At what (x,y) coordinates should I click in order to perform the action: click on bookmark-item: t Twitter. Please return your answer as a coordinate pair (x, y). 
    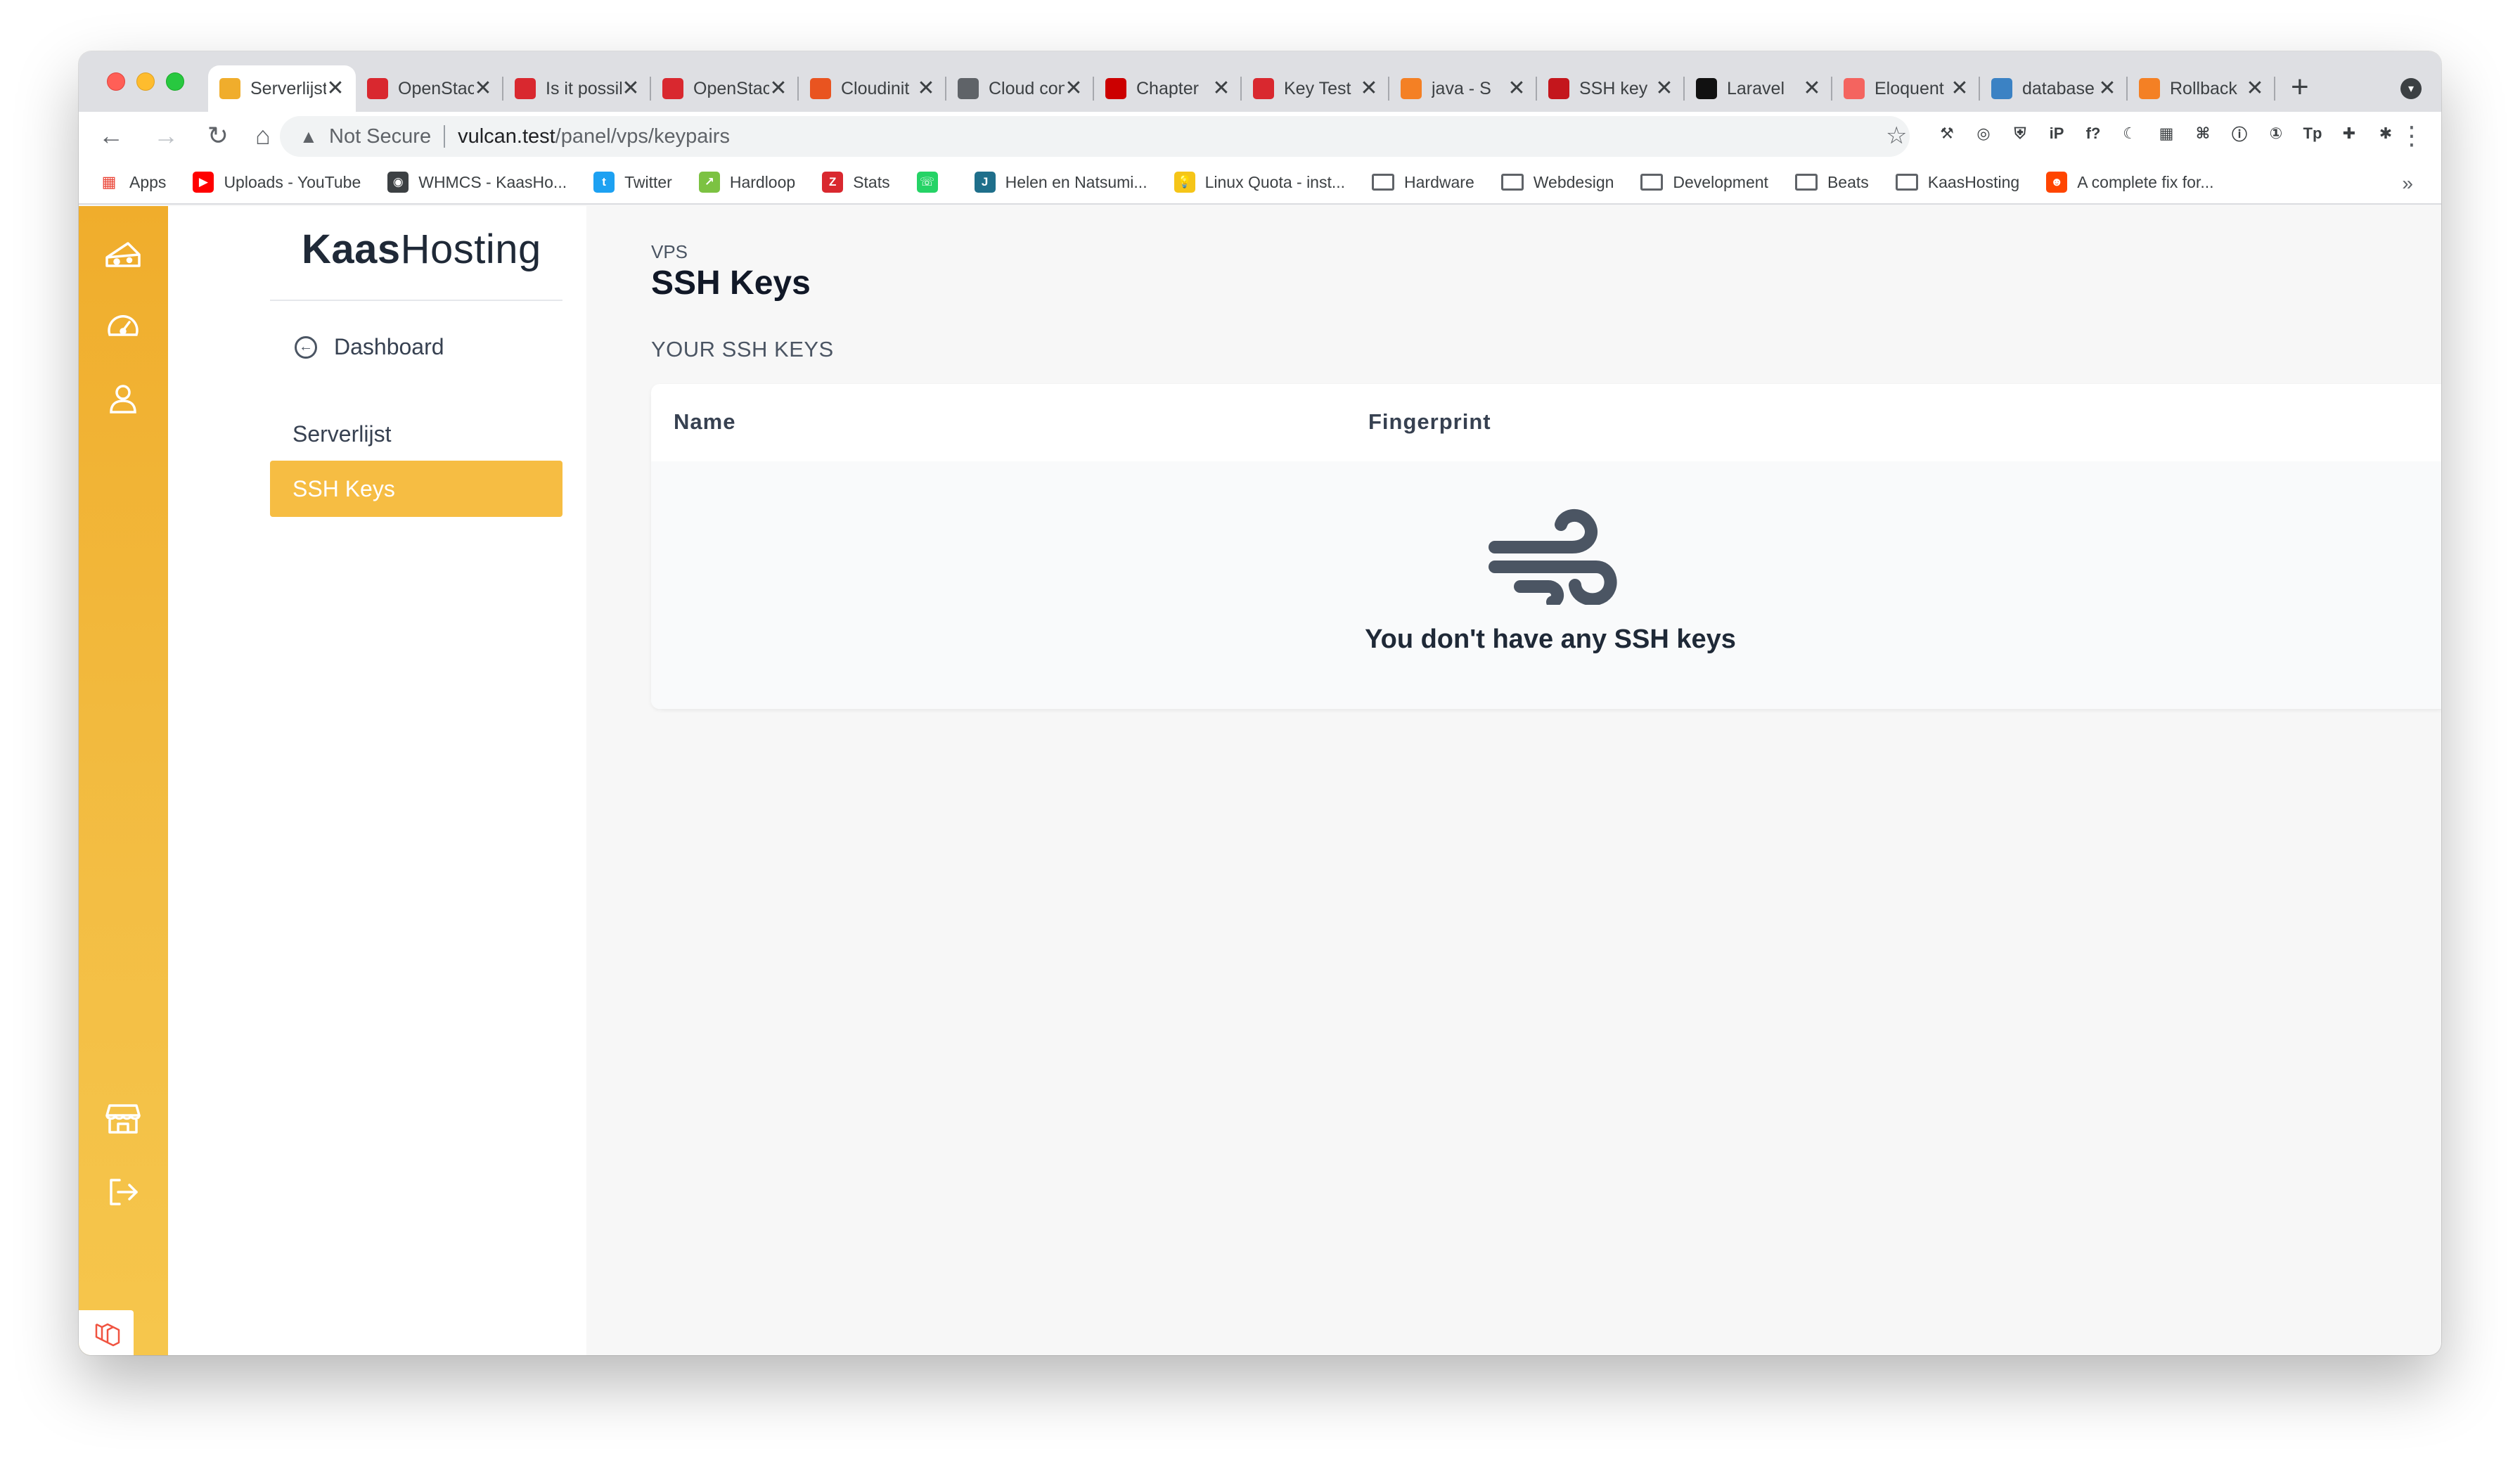
    Looking at the image, I should click on (632, 182).